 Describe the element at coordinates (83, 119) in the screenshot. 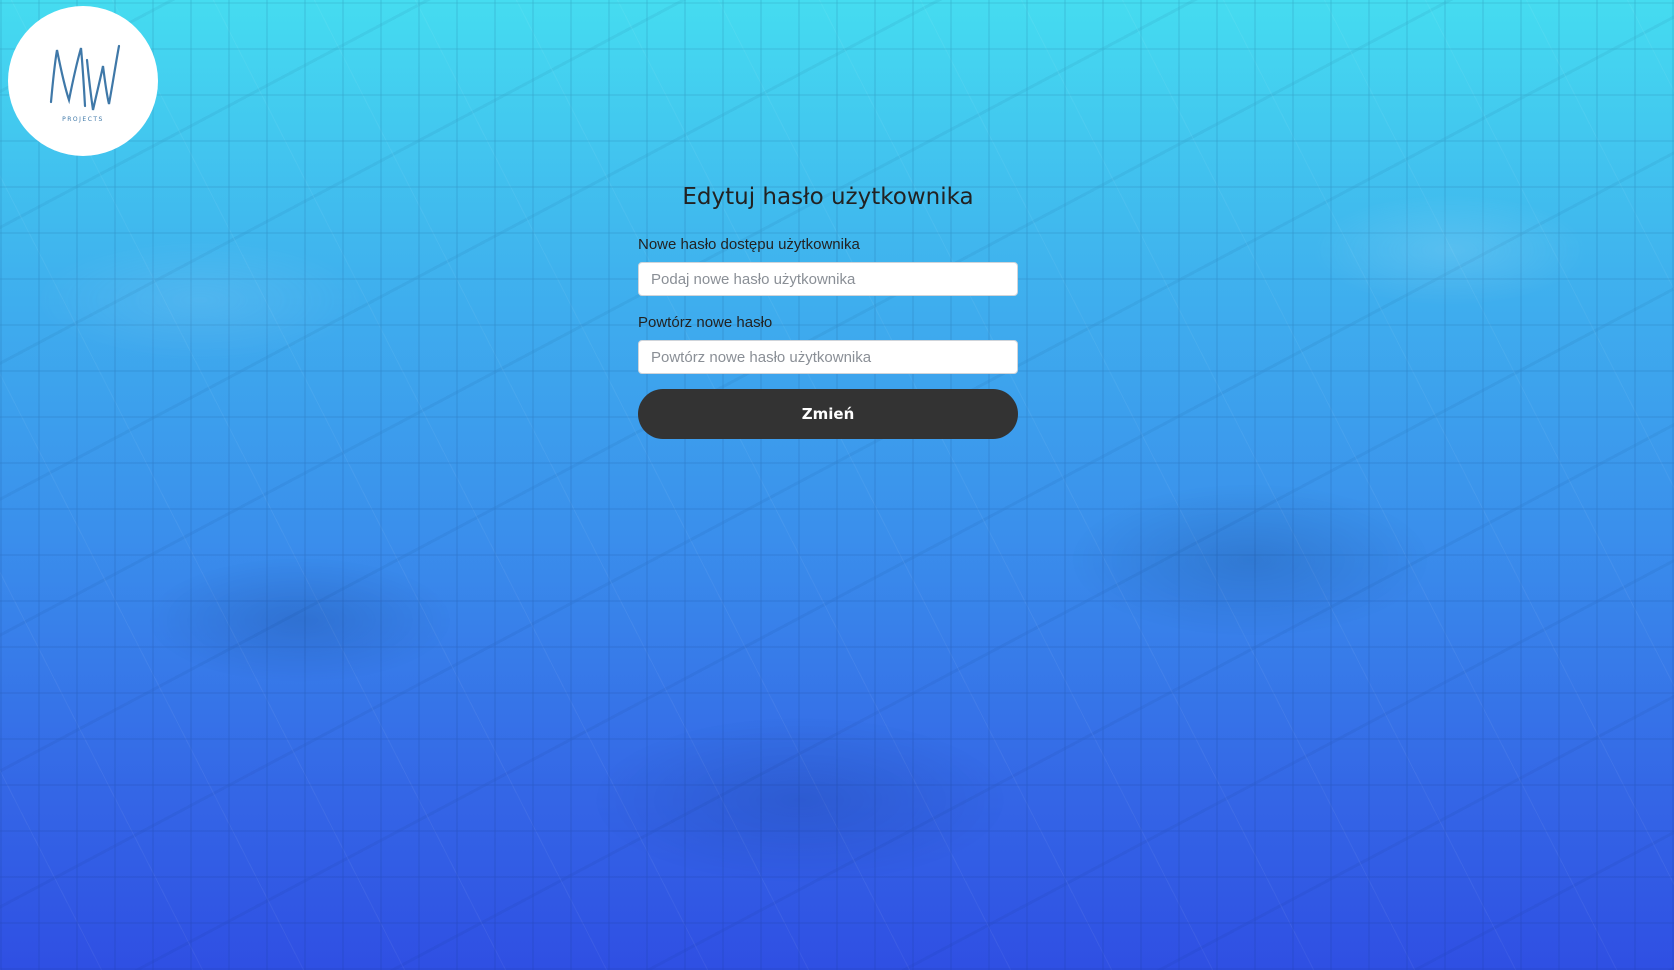

I see `logo-subtitle: PROJECTS` at that location.